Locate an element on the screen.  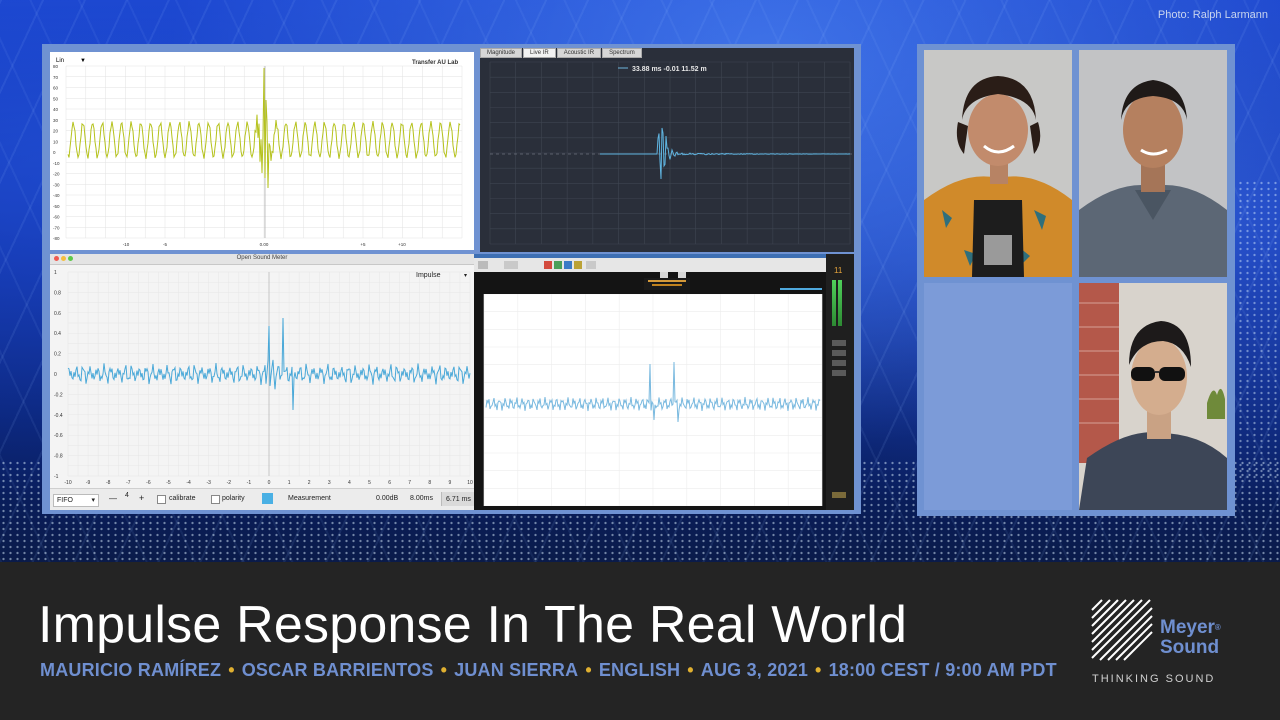
x-tick-label: -8 is located at coordinates (108, 483).